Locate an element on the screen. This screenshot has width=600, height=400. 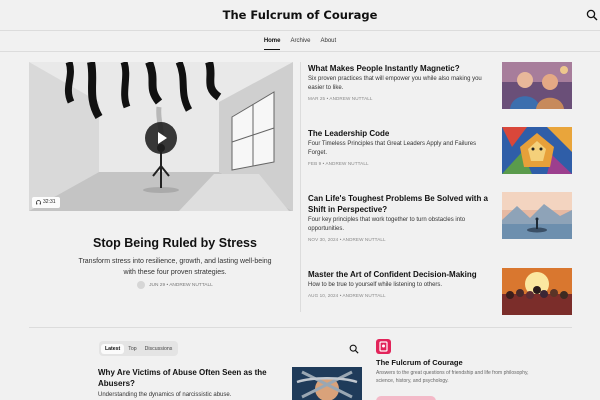
feed-post-thumbnail is located at coordinates (327, 383).